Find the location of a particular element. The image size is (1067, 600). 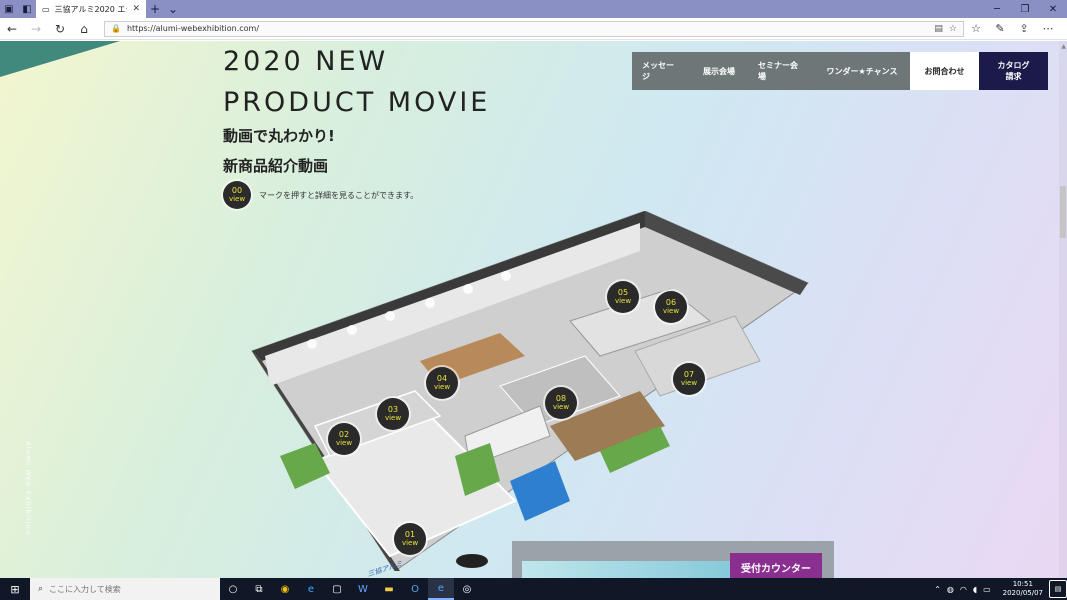

nav-wonder-chance: ワンダー★チャンス is located at coordinates (862, 71).